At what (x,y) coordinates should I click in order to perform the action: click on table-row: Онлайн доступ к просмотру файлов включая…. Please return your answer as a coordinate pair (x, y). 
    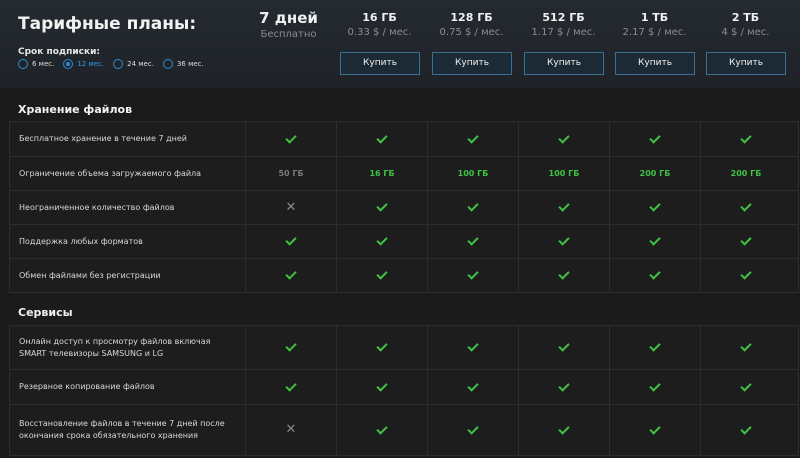
    Looking at the image, I should click on (404, 348).